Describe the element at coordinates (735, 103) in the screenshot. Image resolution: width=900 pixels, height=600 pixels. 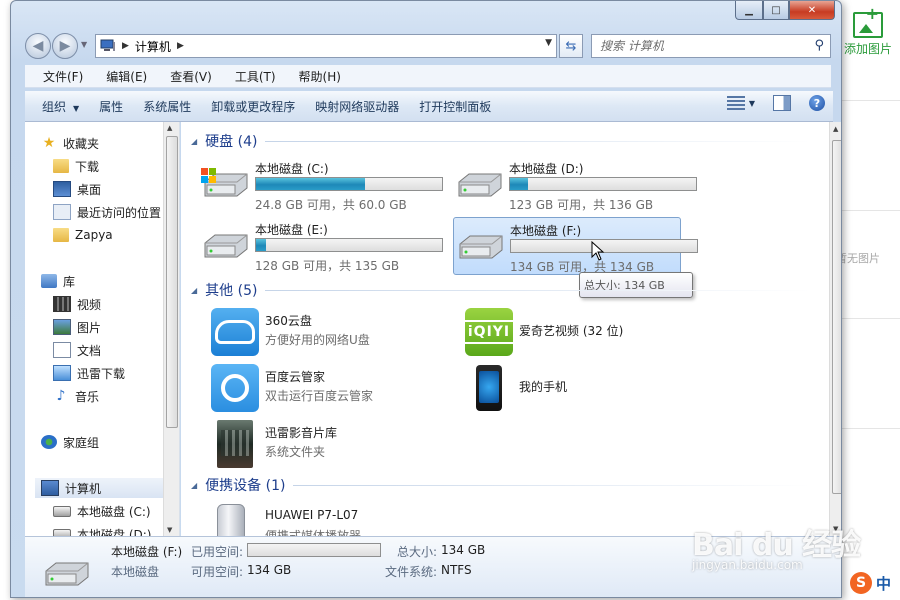
I see `view-options-icon` at that location.